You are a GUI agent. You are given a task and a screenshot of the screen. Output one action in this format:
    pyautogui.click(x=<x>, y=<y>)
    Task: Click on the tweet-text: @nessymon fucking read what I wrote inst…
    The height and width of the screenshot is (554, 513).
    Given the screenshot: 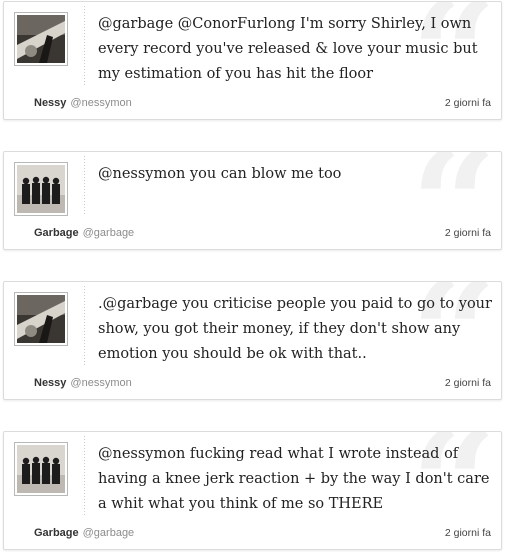 What is the action you would take?
    pyautogui.click(x=294, y=479)
    